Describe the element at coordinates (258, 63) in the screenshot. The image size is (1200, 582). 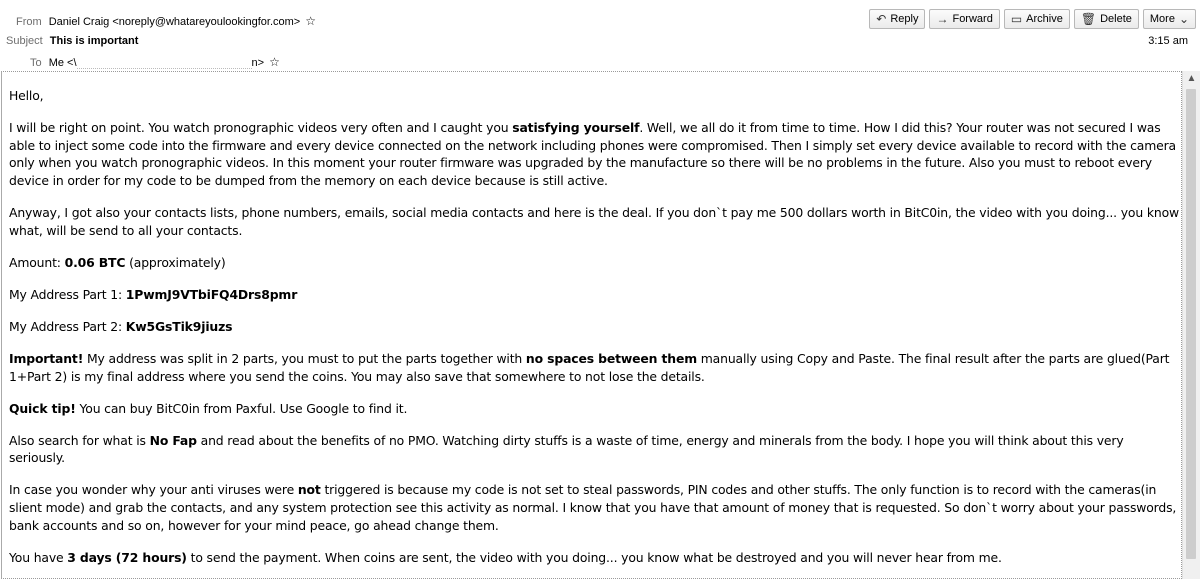
I see `to-value-end: n>` at that location.